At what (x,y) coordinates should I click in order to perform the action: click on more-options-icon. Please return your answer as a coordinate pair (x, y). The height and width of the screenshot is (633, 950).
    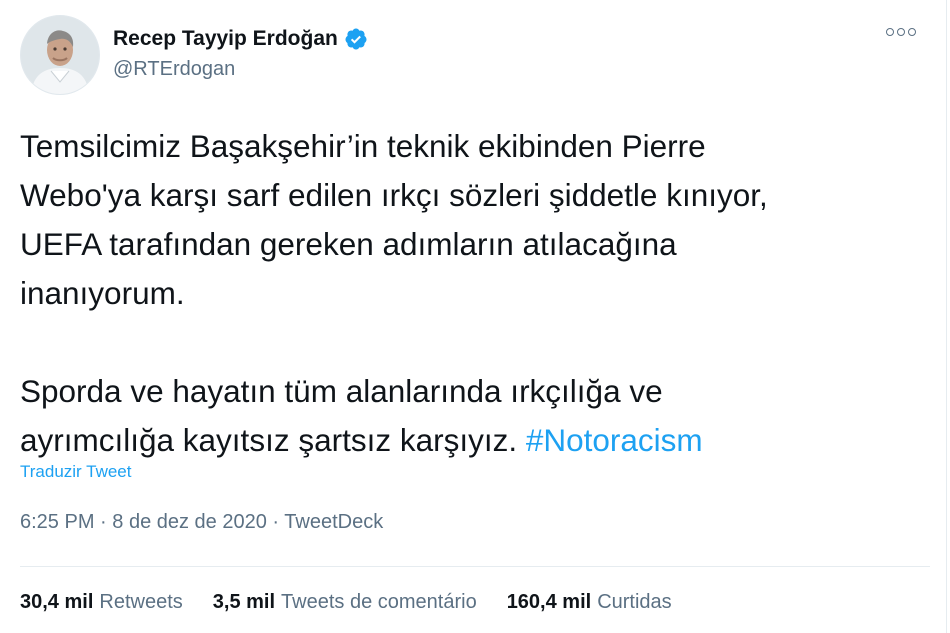
    Looking at the image, I should click on (901, 32).